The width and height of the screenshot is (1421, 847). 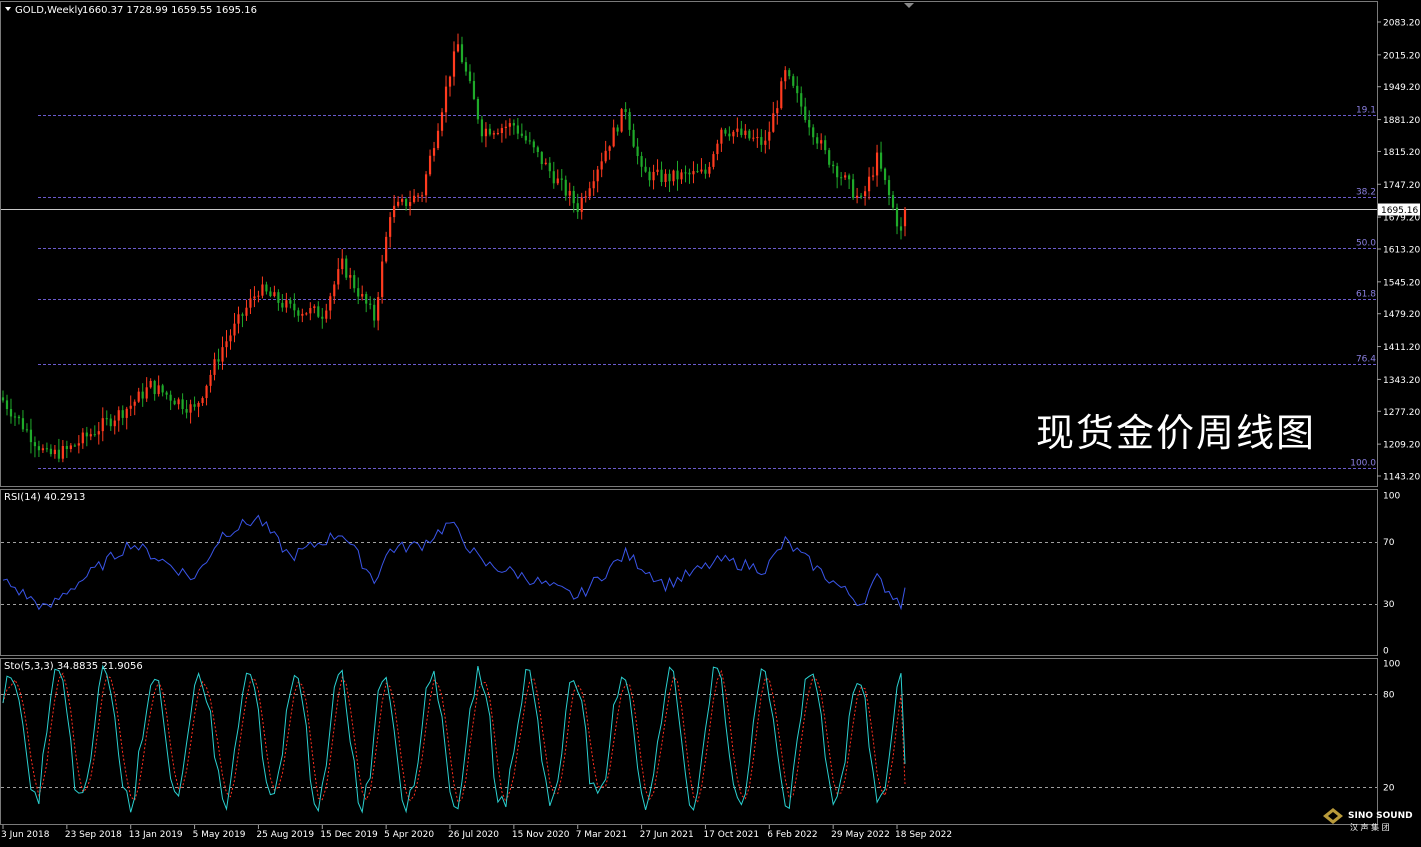 What do you see at coordinates (1366, 193) in the screenshot?
I see `fib-label: 38.2` at bounding box center [1366, 193].